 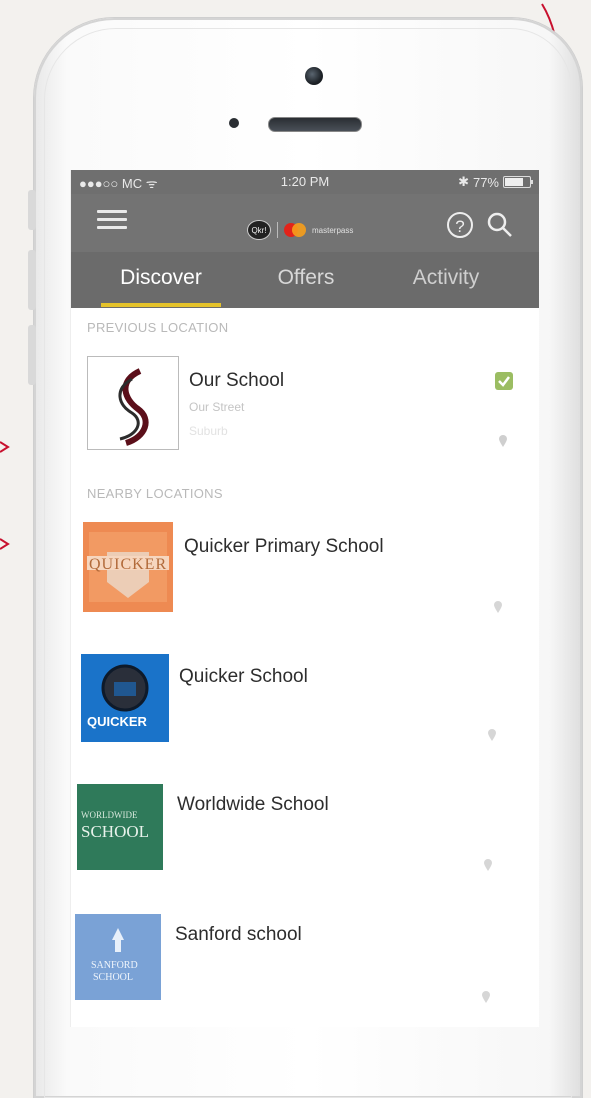 I want to click on earpiece-speaker, so click(x=315, y=124).